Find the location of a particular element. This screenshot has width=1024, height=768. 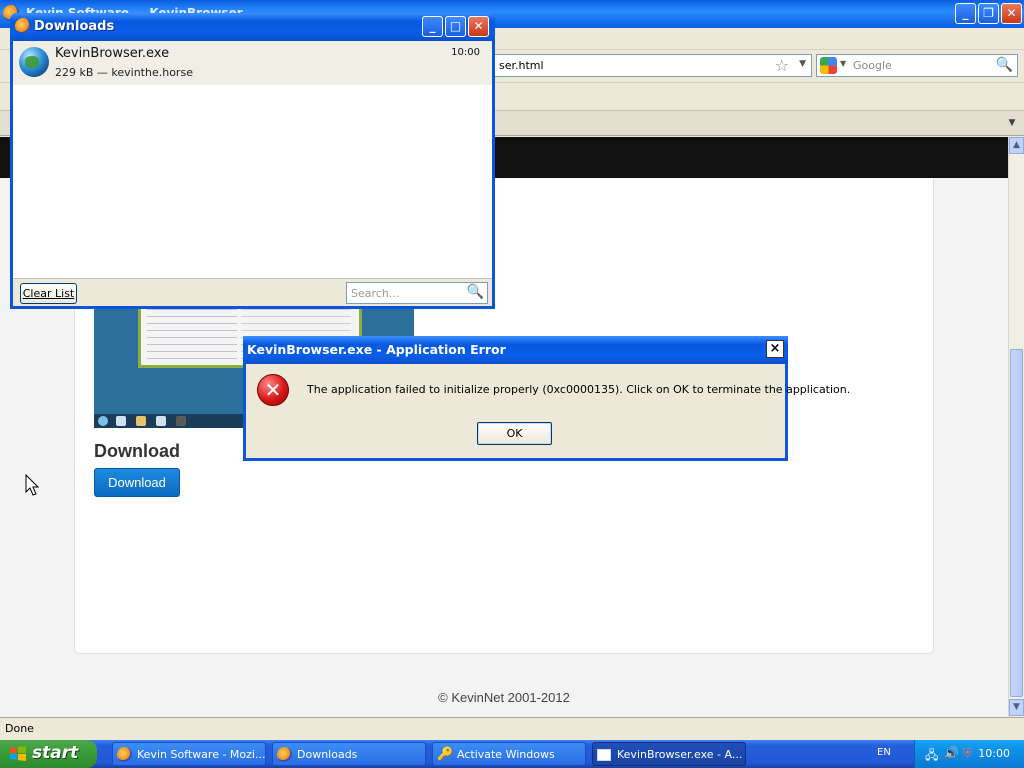

error-close-button: × is located at coordinates (775, 349).